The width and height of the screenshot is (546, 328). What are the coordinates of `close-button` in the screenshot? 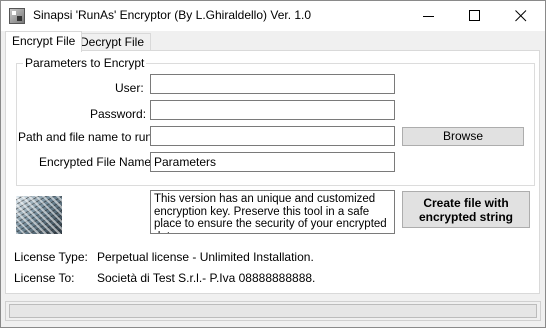 It's located at (521, 16).